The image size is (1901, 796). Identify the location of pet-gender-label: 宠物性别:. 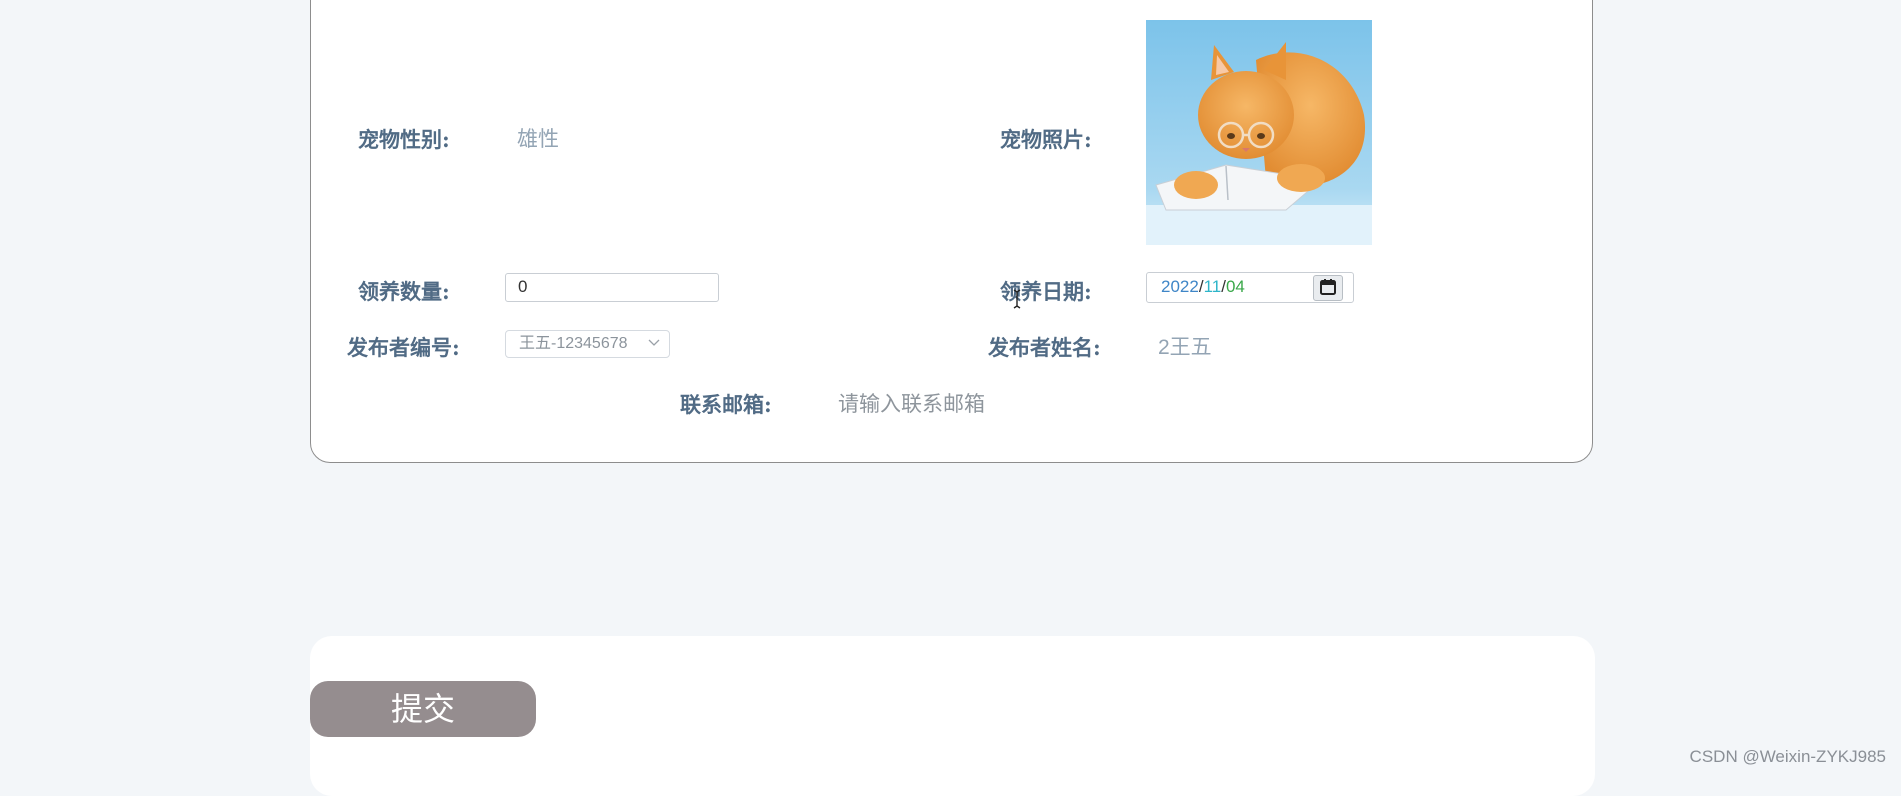
(404, 139).